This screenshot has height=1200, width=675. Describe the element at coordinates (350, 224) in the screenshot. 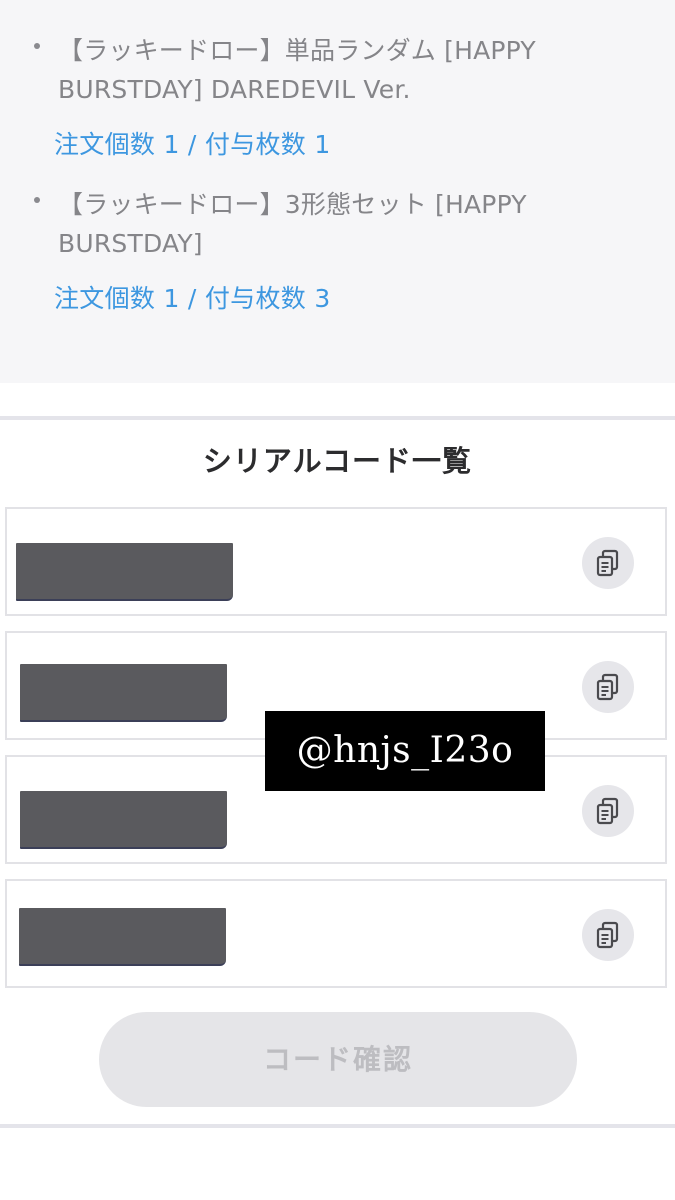

I see `order-item-name: 【ラッキードロー】3形態セット [HAPPY BURSTDAY]` at that location.